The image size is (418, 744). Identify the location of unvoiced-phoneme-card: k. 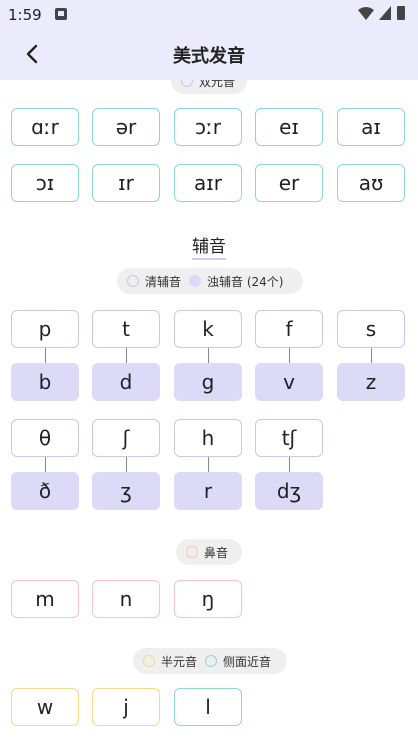
(208, 329).